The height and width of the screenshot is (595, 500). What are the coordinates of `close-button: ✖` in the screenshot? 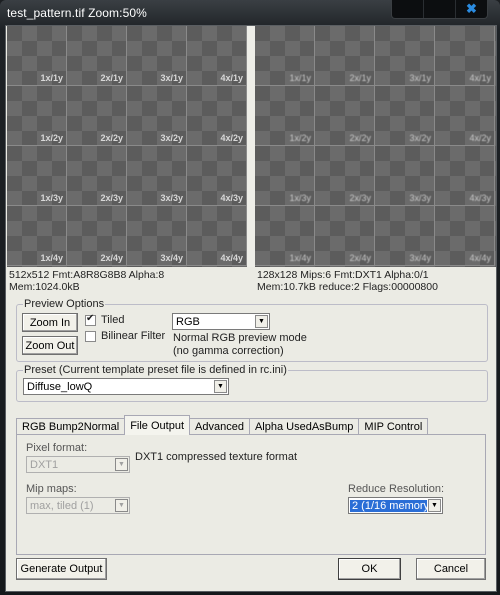 It's located at (471, 9).